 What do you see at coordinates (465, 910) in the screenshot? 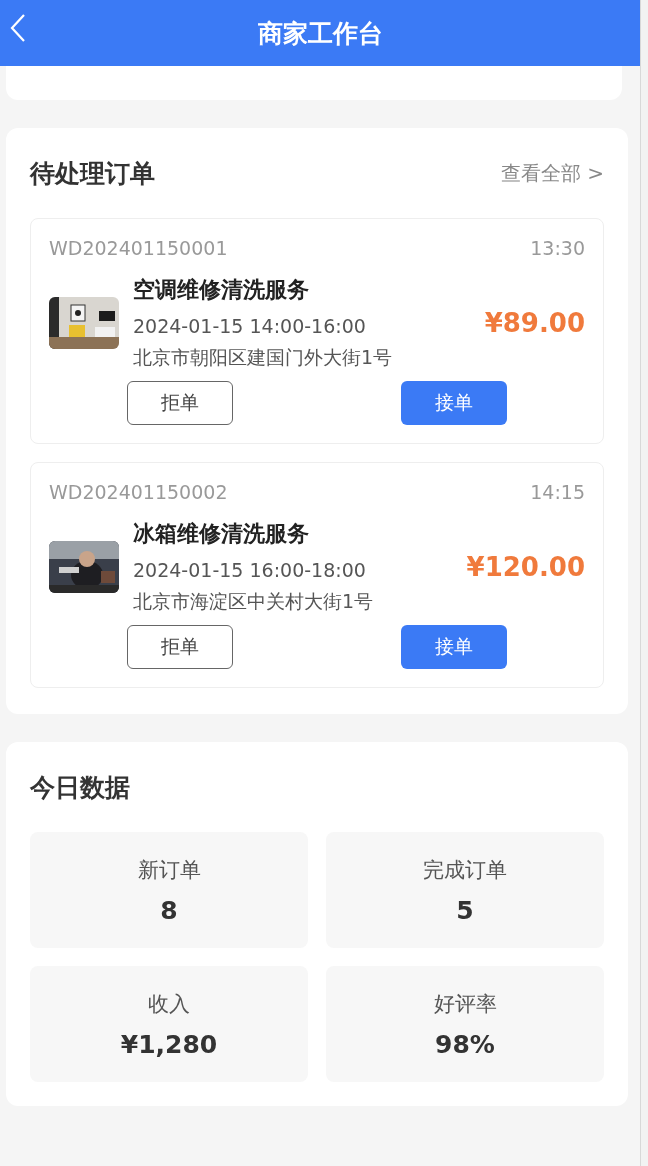
I see `stat-value: 5` at bounding box center [465, 910].